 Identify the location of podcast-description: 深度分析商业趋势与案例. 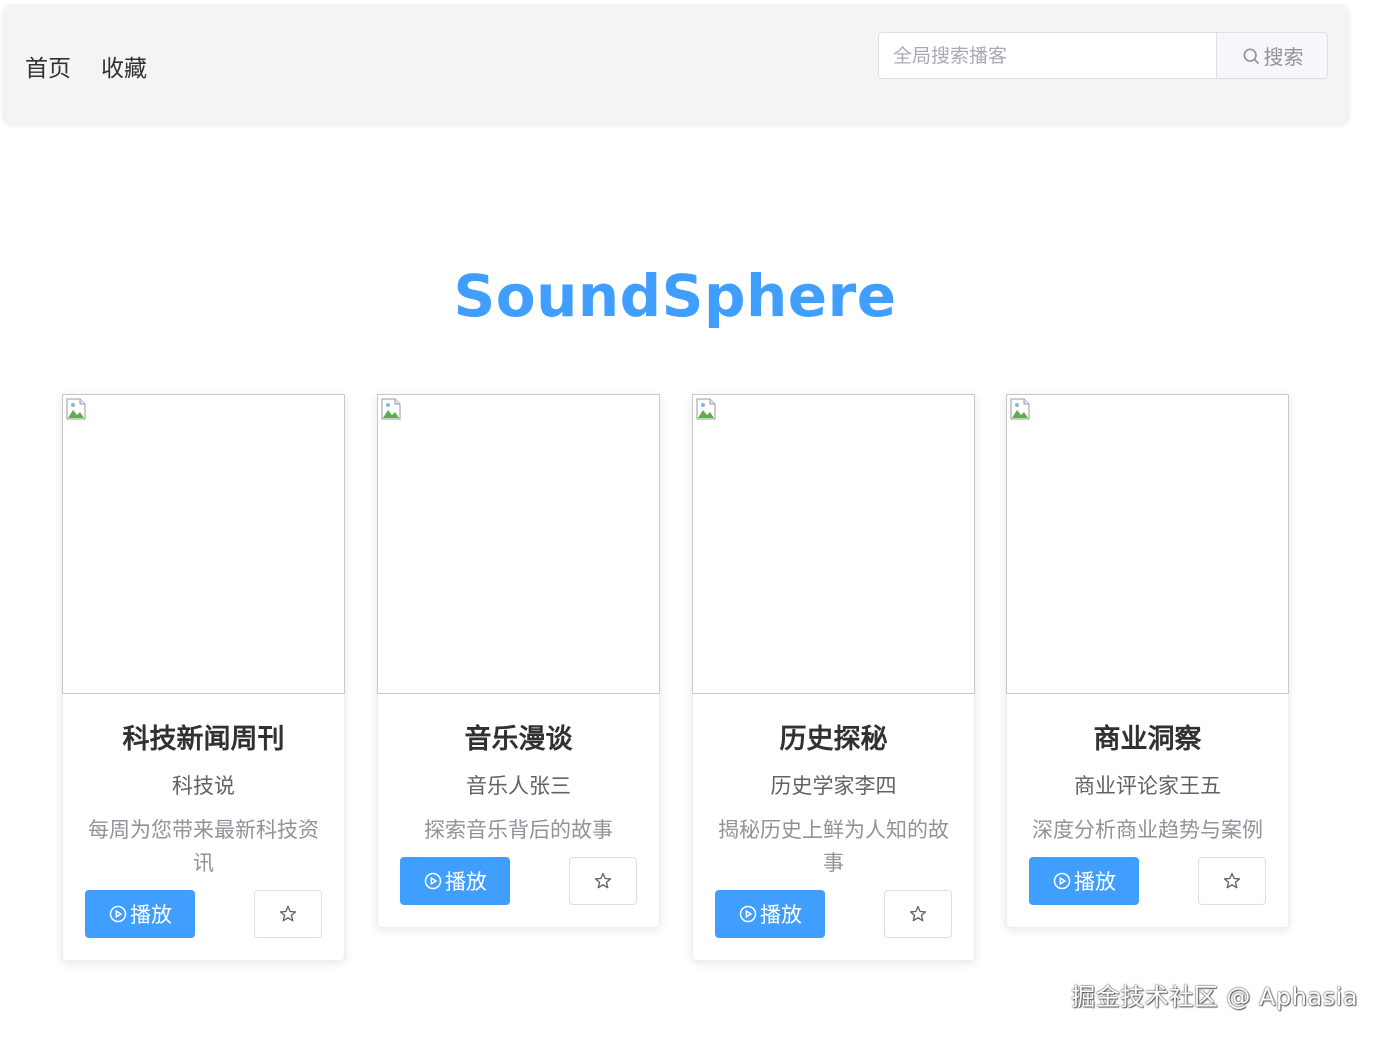
(1147, 830).